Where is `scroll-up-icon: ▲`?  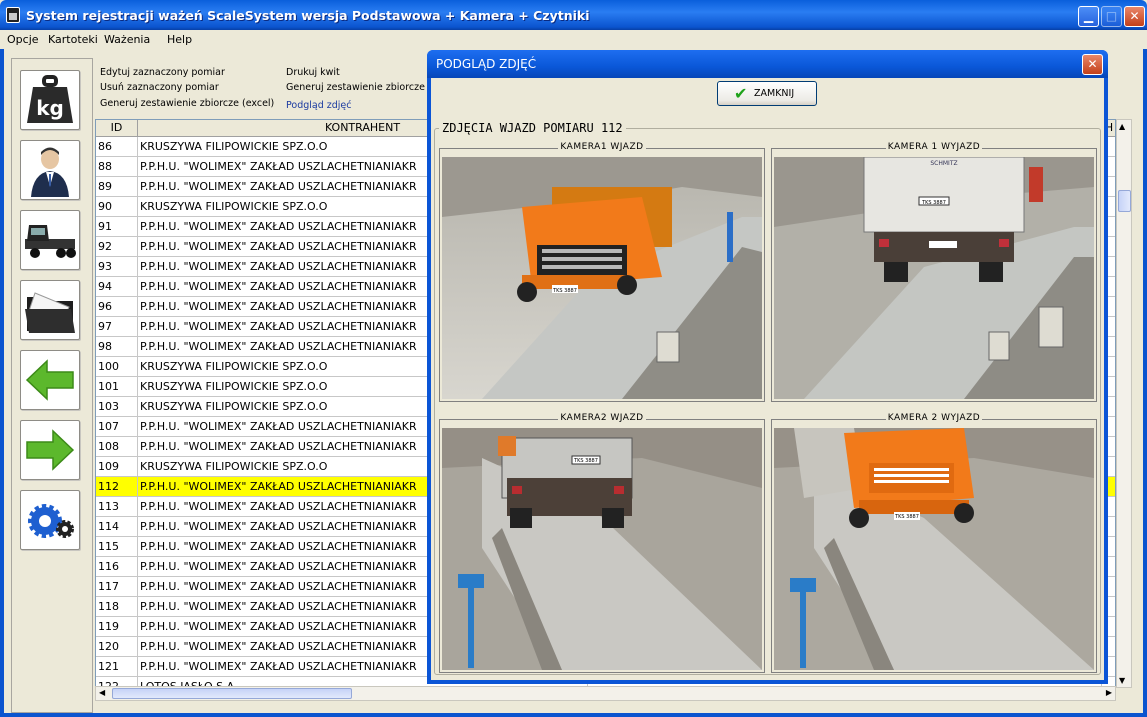
scroll-up-icon: ▲ is located at coordinates (1122, 126).